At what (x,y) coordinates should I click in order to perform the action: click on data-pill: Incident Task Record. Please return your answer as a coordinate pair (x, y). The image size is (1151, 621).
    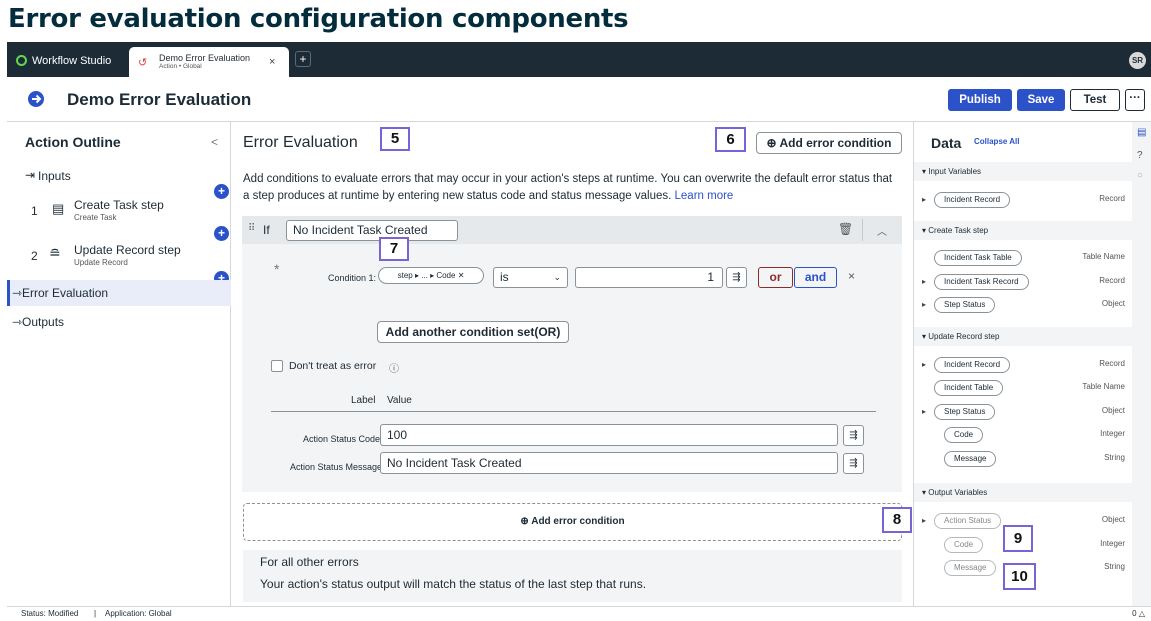
    Looking at the image, I should click on (981, 282).